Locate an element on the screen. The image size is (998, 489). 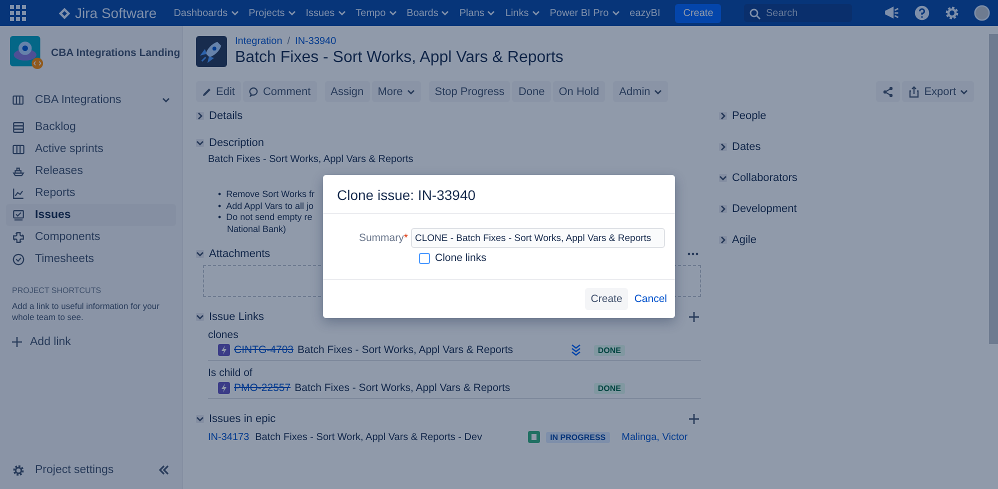
share-button is located at coordinates (888, 91).